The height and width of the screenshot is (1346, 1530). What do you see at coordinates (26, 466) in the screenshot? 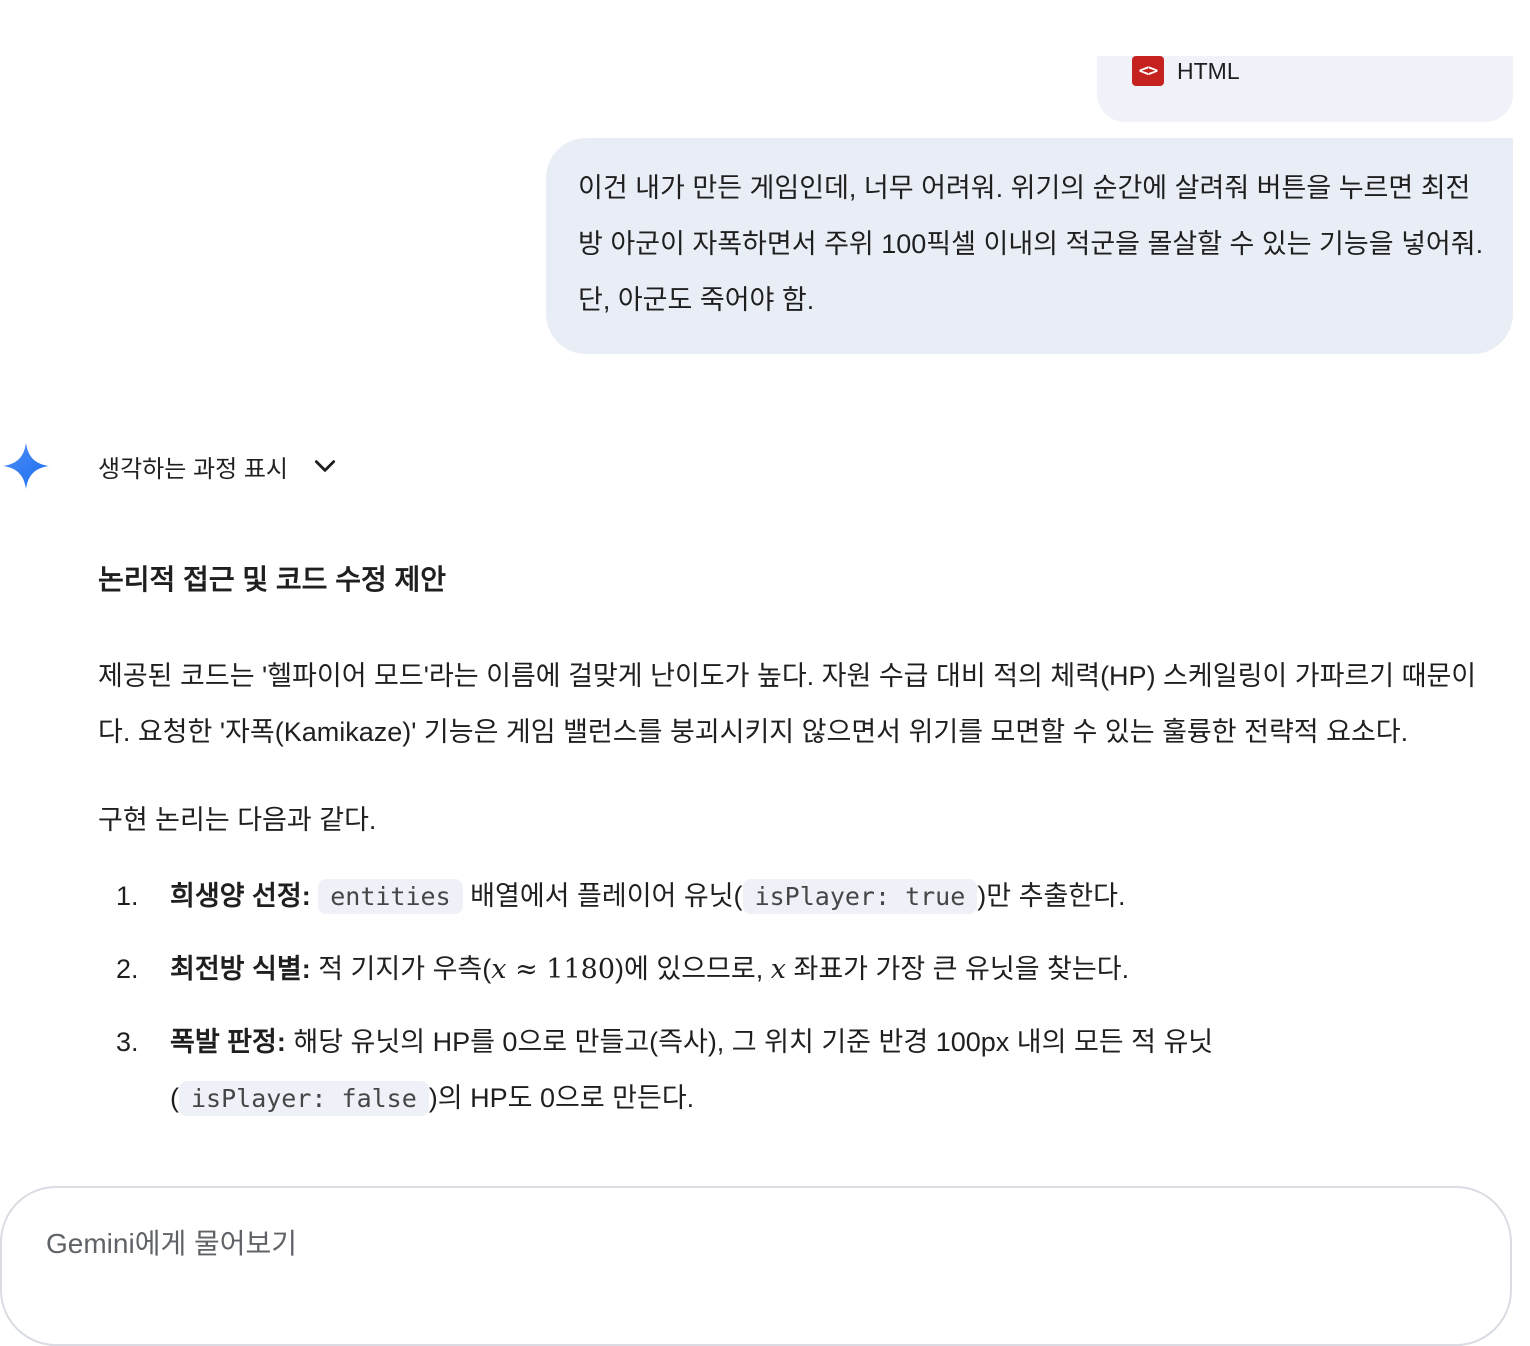
I see `gemini-sparkle-icon` at bounding box center [26, 466].